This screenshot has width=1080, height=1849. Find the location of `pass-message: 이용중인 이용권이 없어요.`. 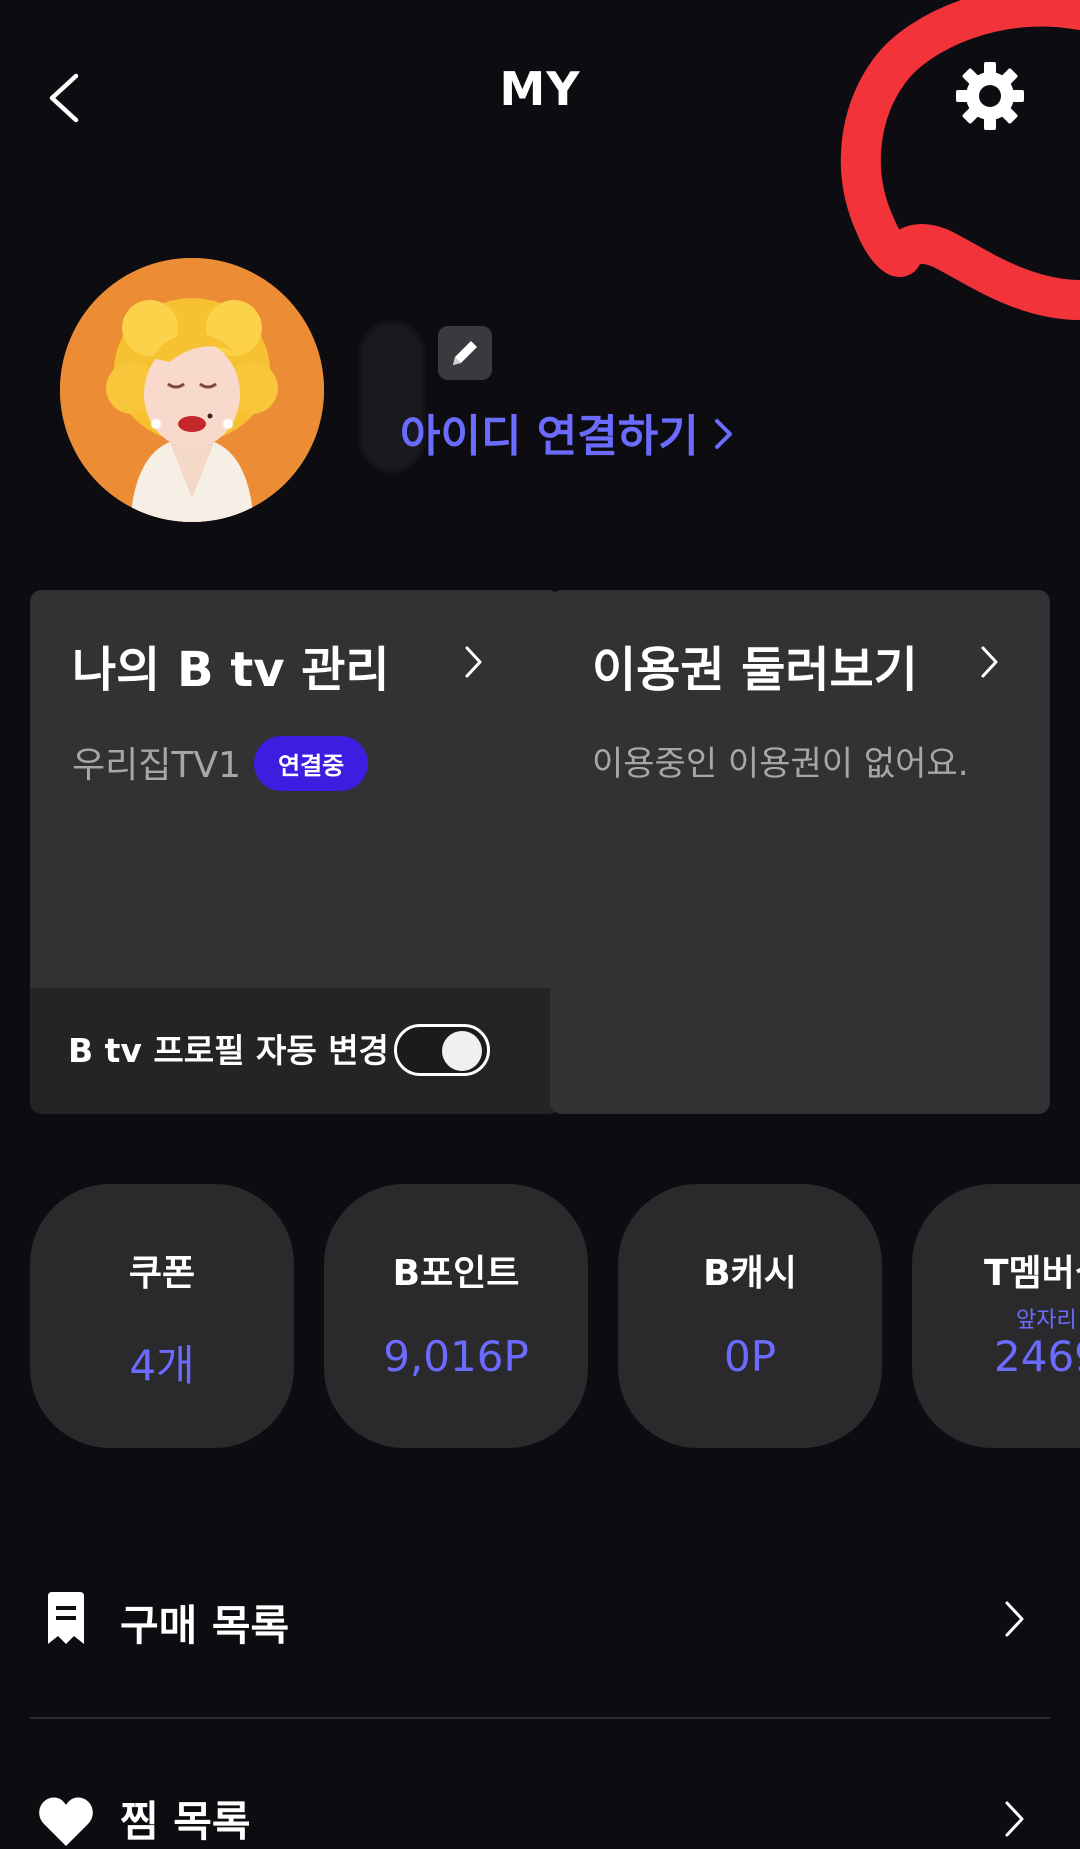

pass-message: 이용중인 이용권이 없어요. is located at coordinates (780, 764).